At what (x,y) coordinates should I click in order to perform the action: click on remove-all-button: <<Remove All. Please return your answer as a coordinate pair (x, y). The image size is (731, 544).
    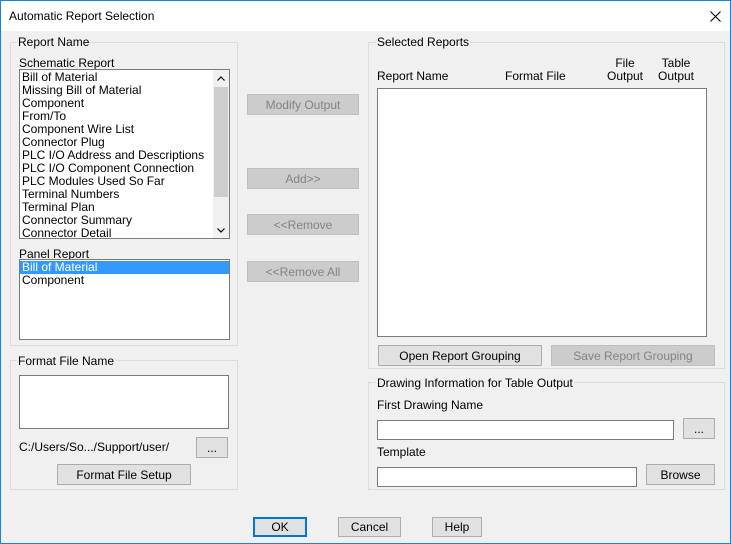
    Looking at the image, I should click on (303, 271).